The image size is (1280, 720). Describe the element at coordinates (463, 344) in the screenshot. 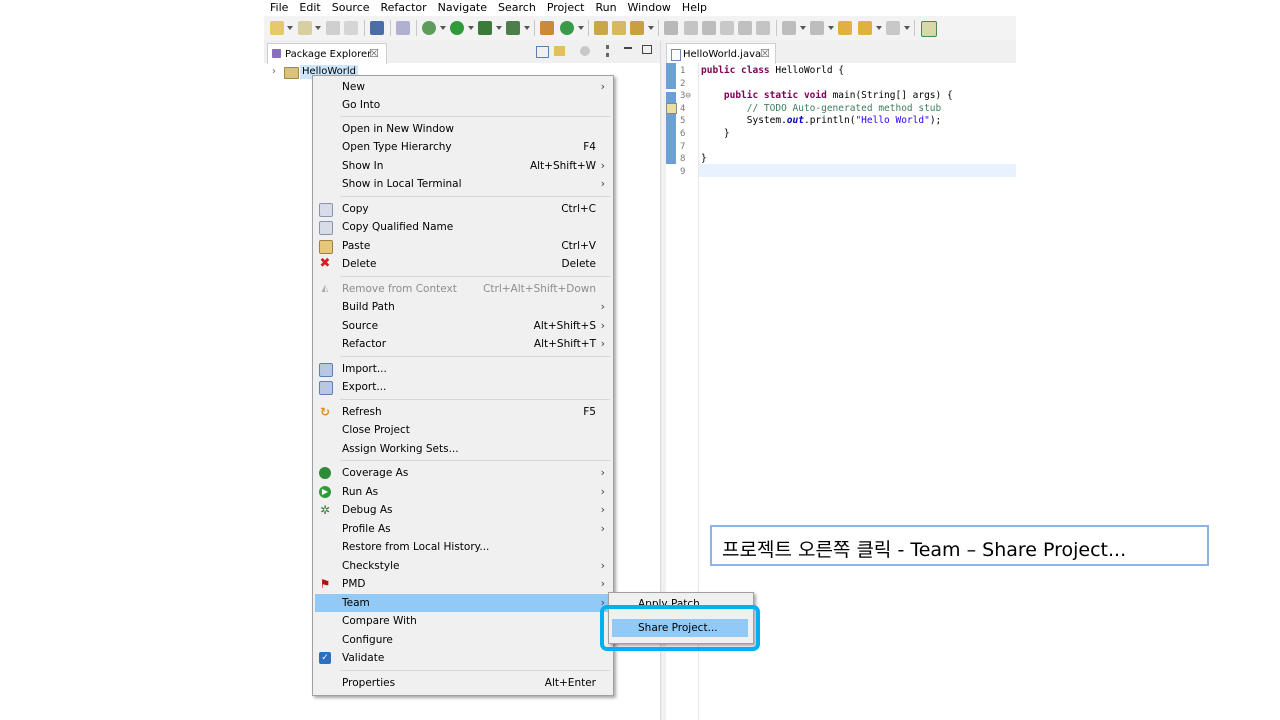

I see `menu-item-refactor: Refactor Alt+Shift+T ›` at that location.